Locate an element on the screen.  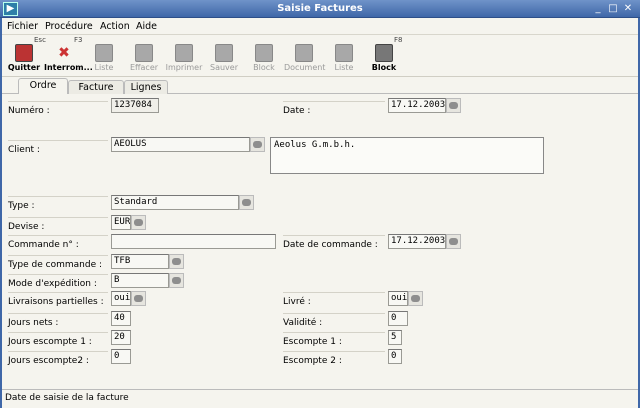
client-lookup-button is located at coordinates (257, 144).